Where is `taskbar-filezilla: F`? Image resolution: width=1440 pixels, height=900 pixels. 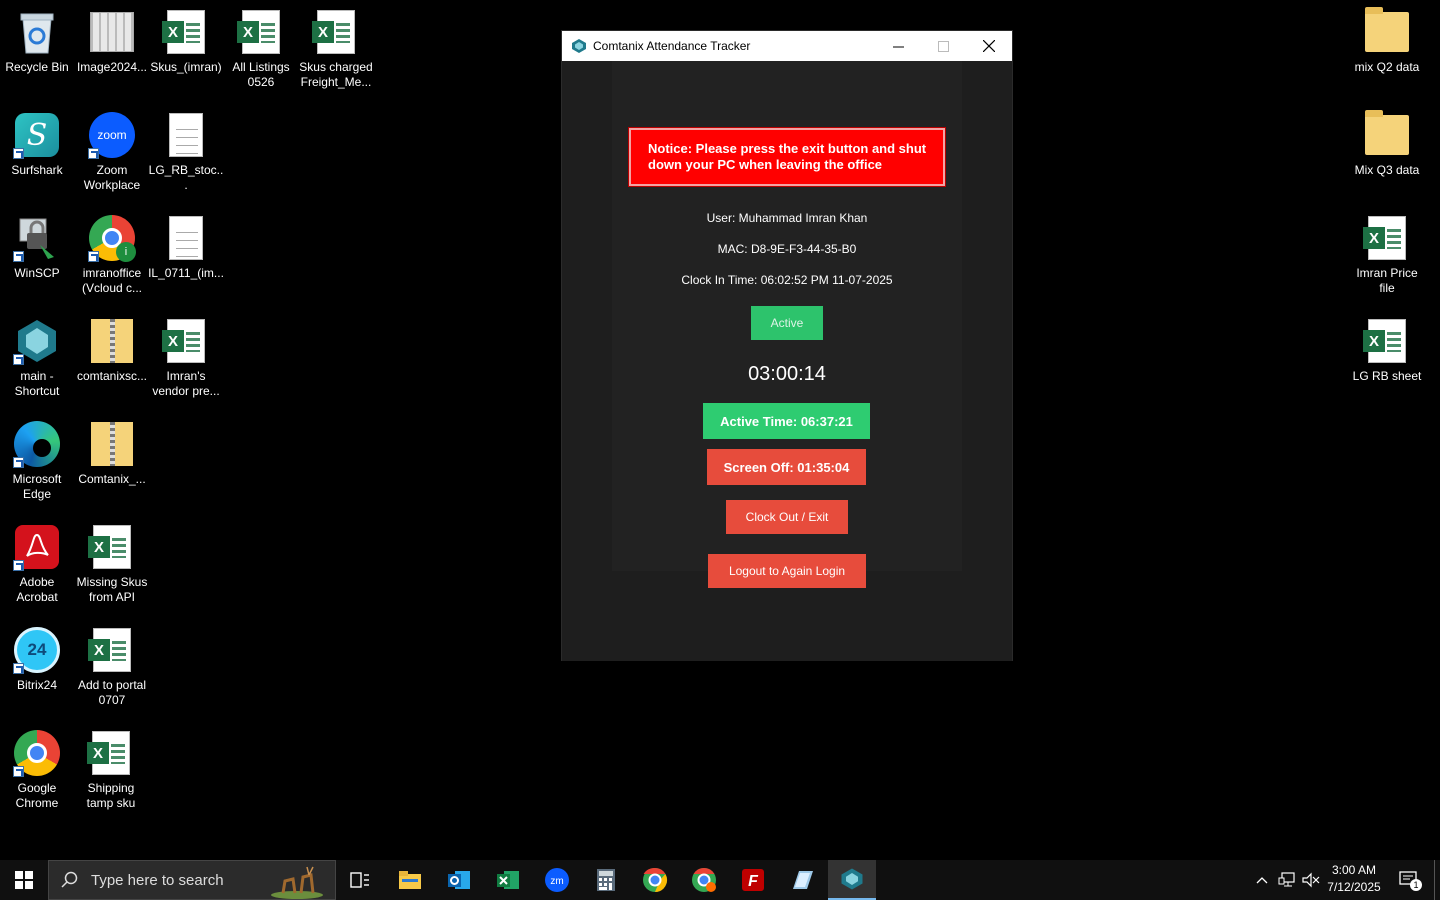 taskbar-filezilla: F is located at coordinates (753, 880).